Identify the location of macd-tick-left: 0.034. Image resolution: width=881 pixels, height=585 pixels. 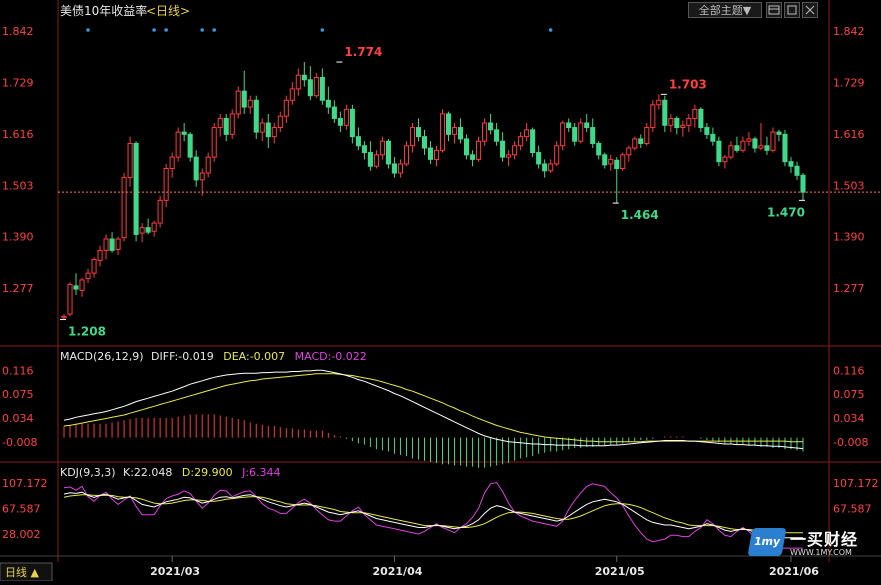
(18, 418).